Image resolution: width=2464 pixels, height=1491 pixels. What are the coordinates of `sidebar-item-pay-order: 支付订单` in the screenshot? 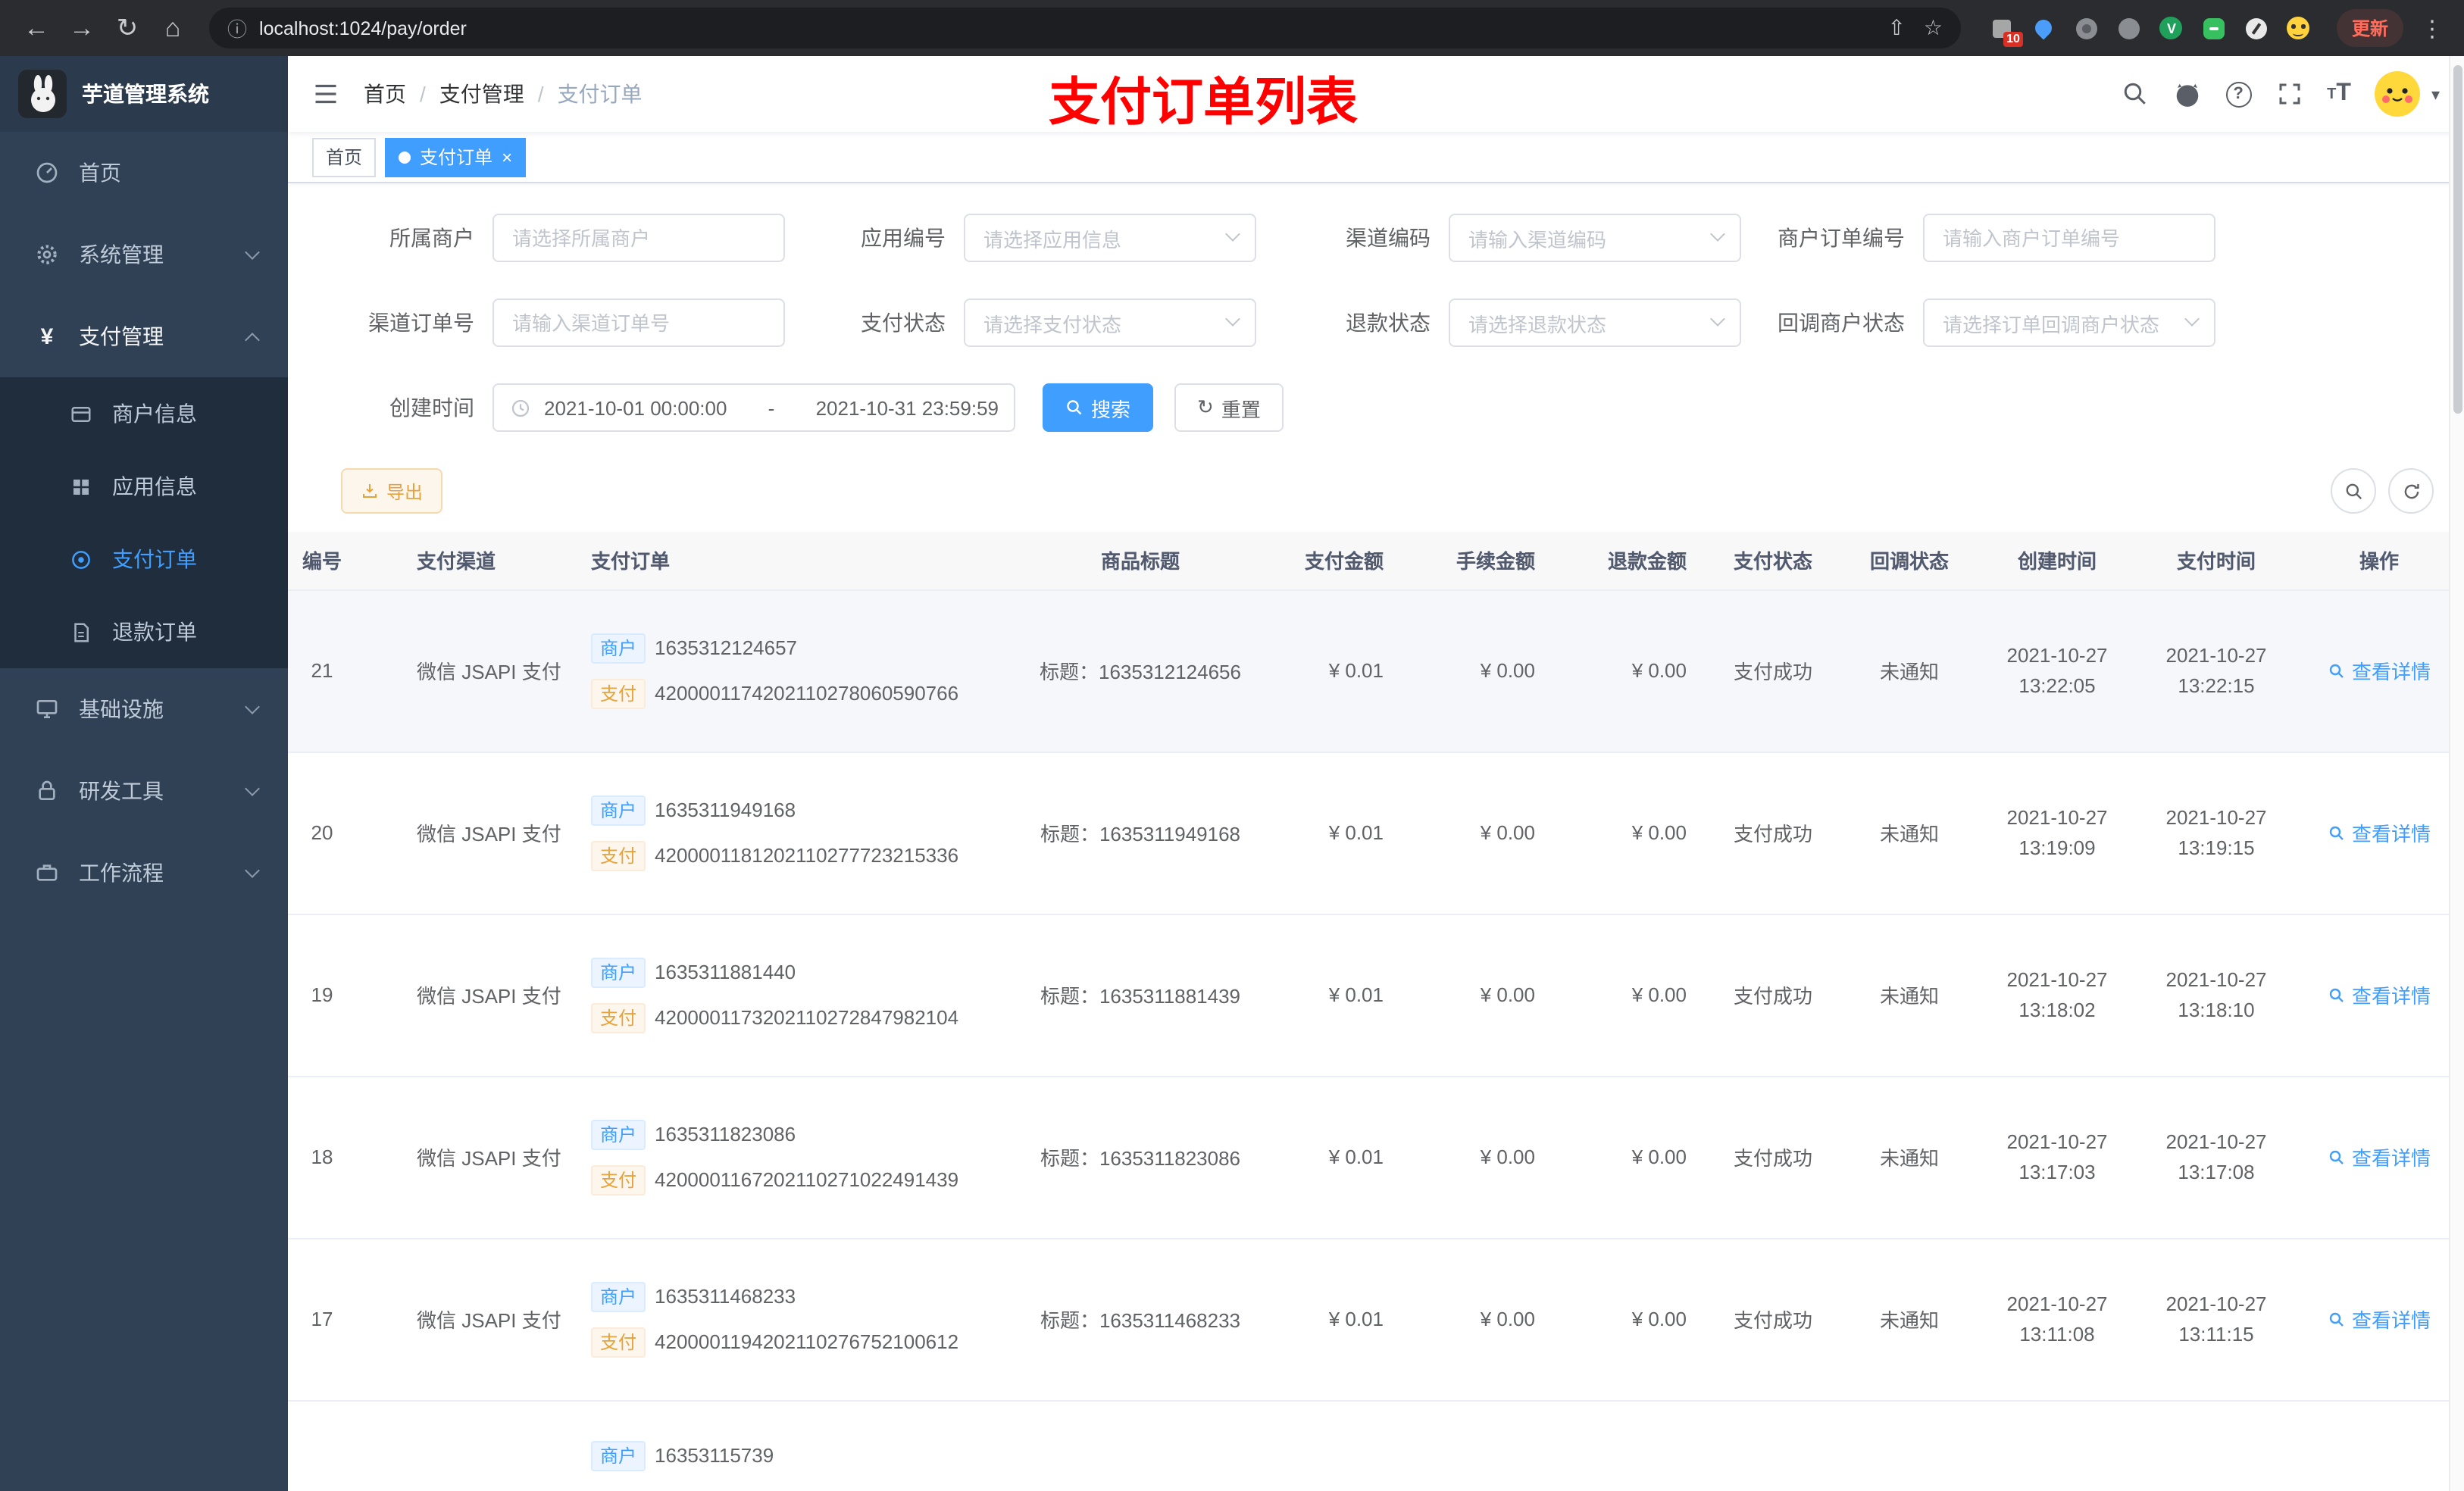 It's located at (144, 559).